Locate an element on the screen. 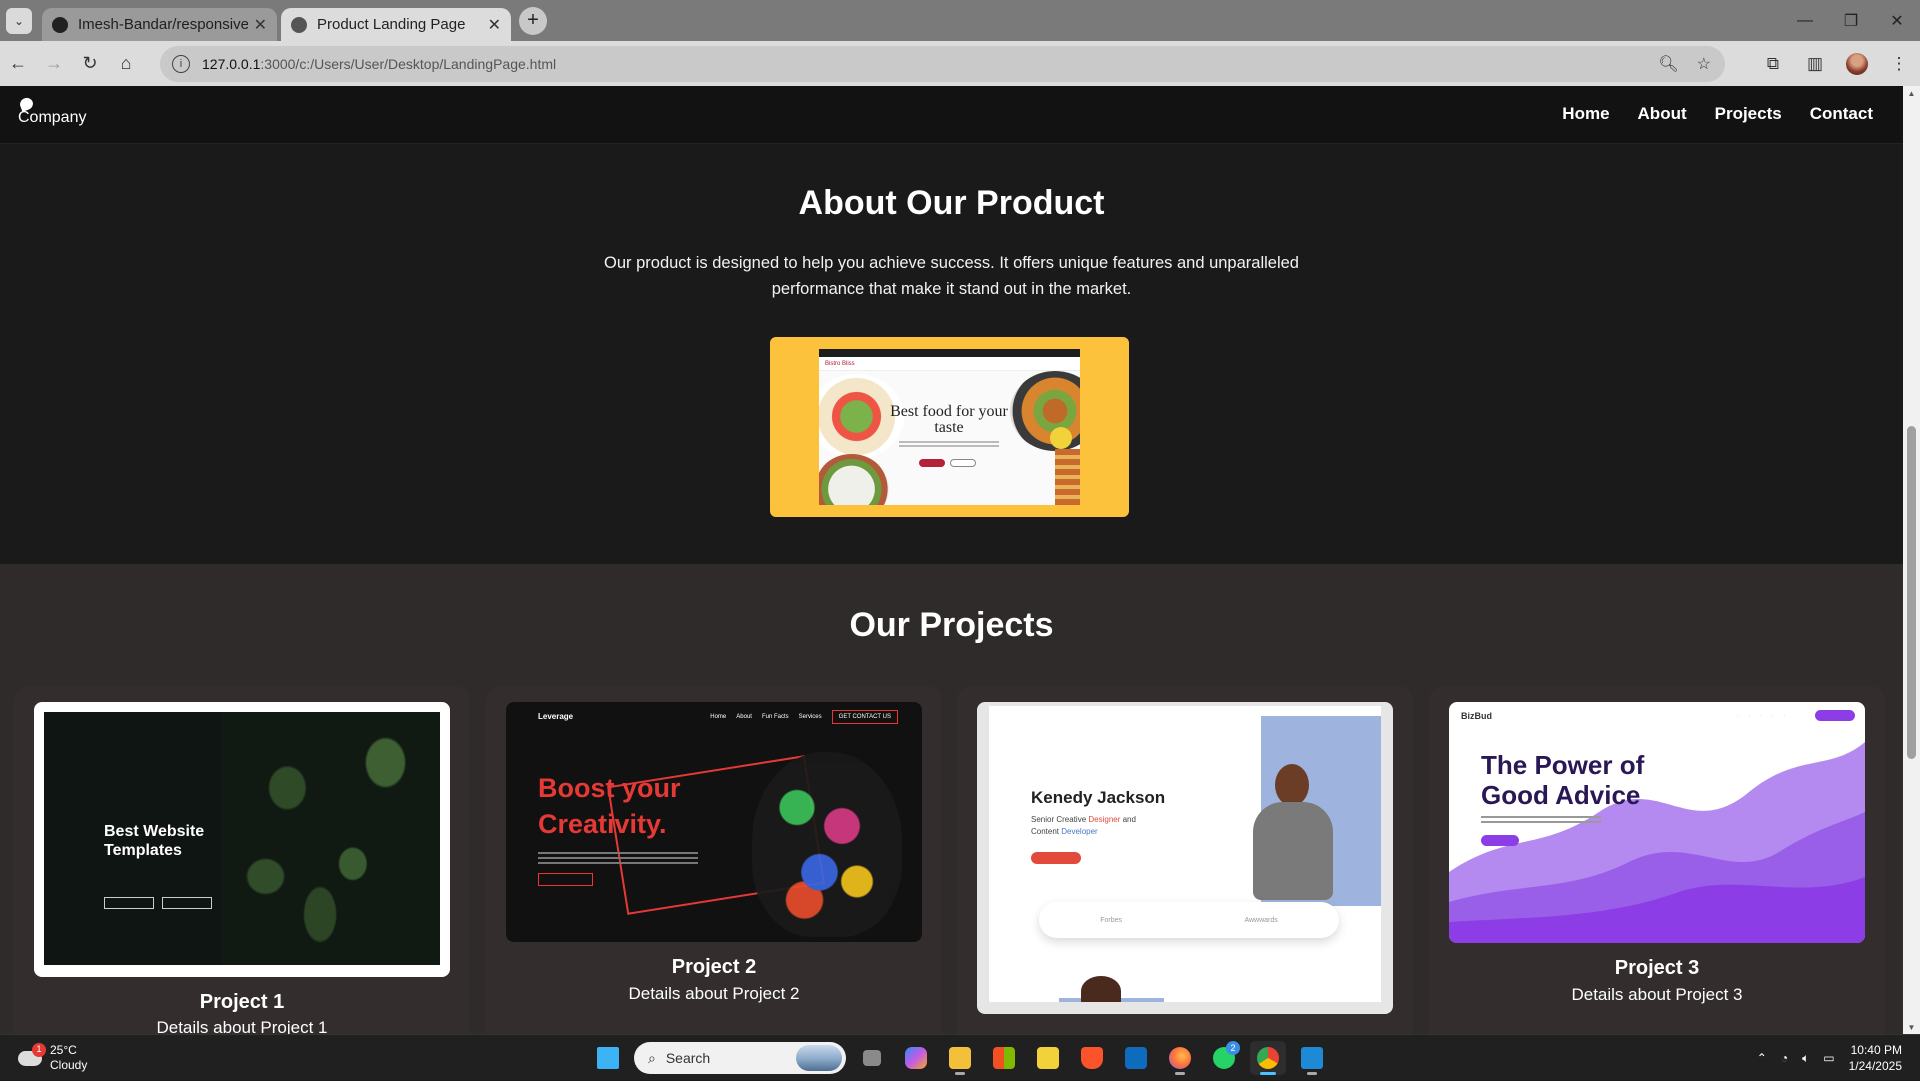  weather-widget: 1 25°C Cloudy is located at coordinates (53, 1057).